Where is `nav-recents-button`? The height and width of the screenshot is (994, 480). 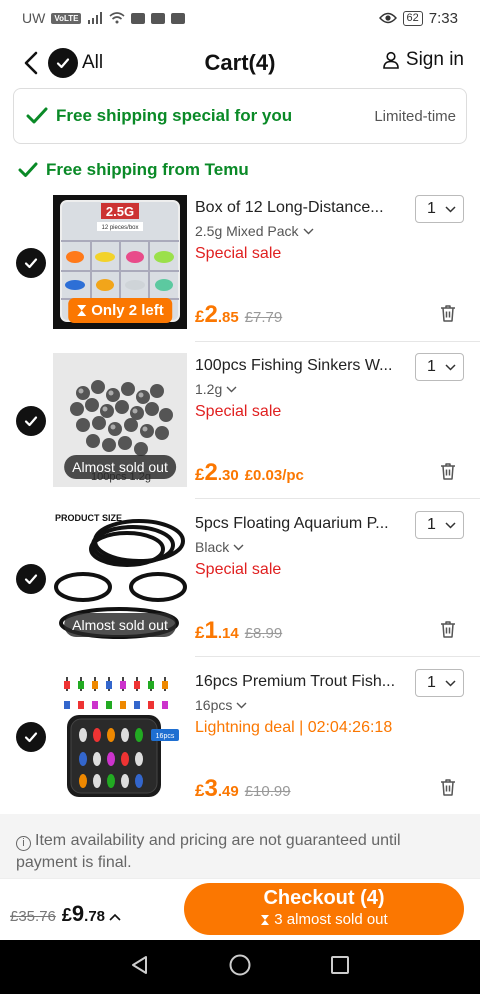
nav-recents-button is located at coordinates (340, 967).